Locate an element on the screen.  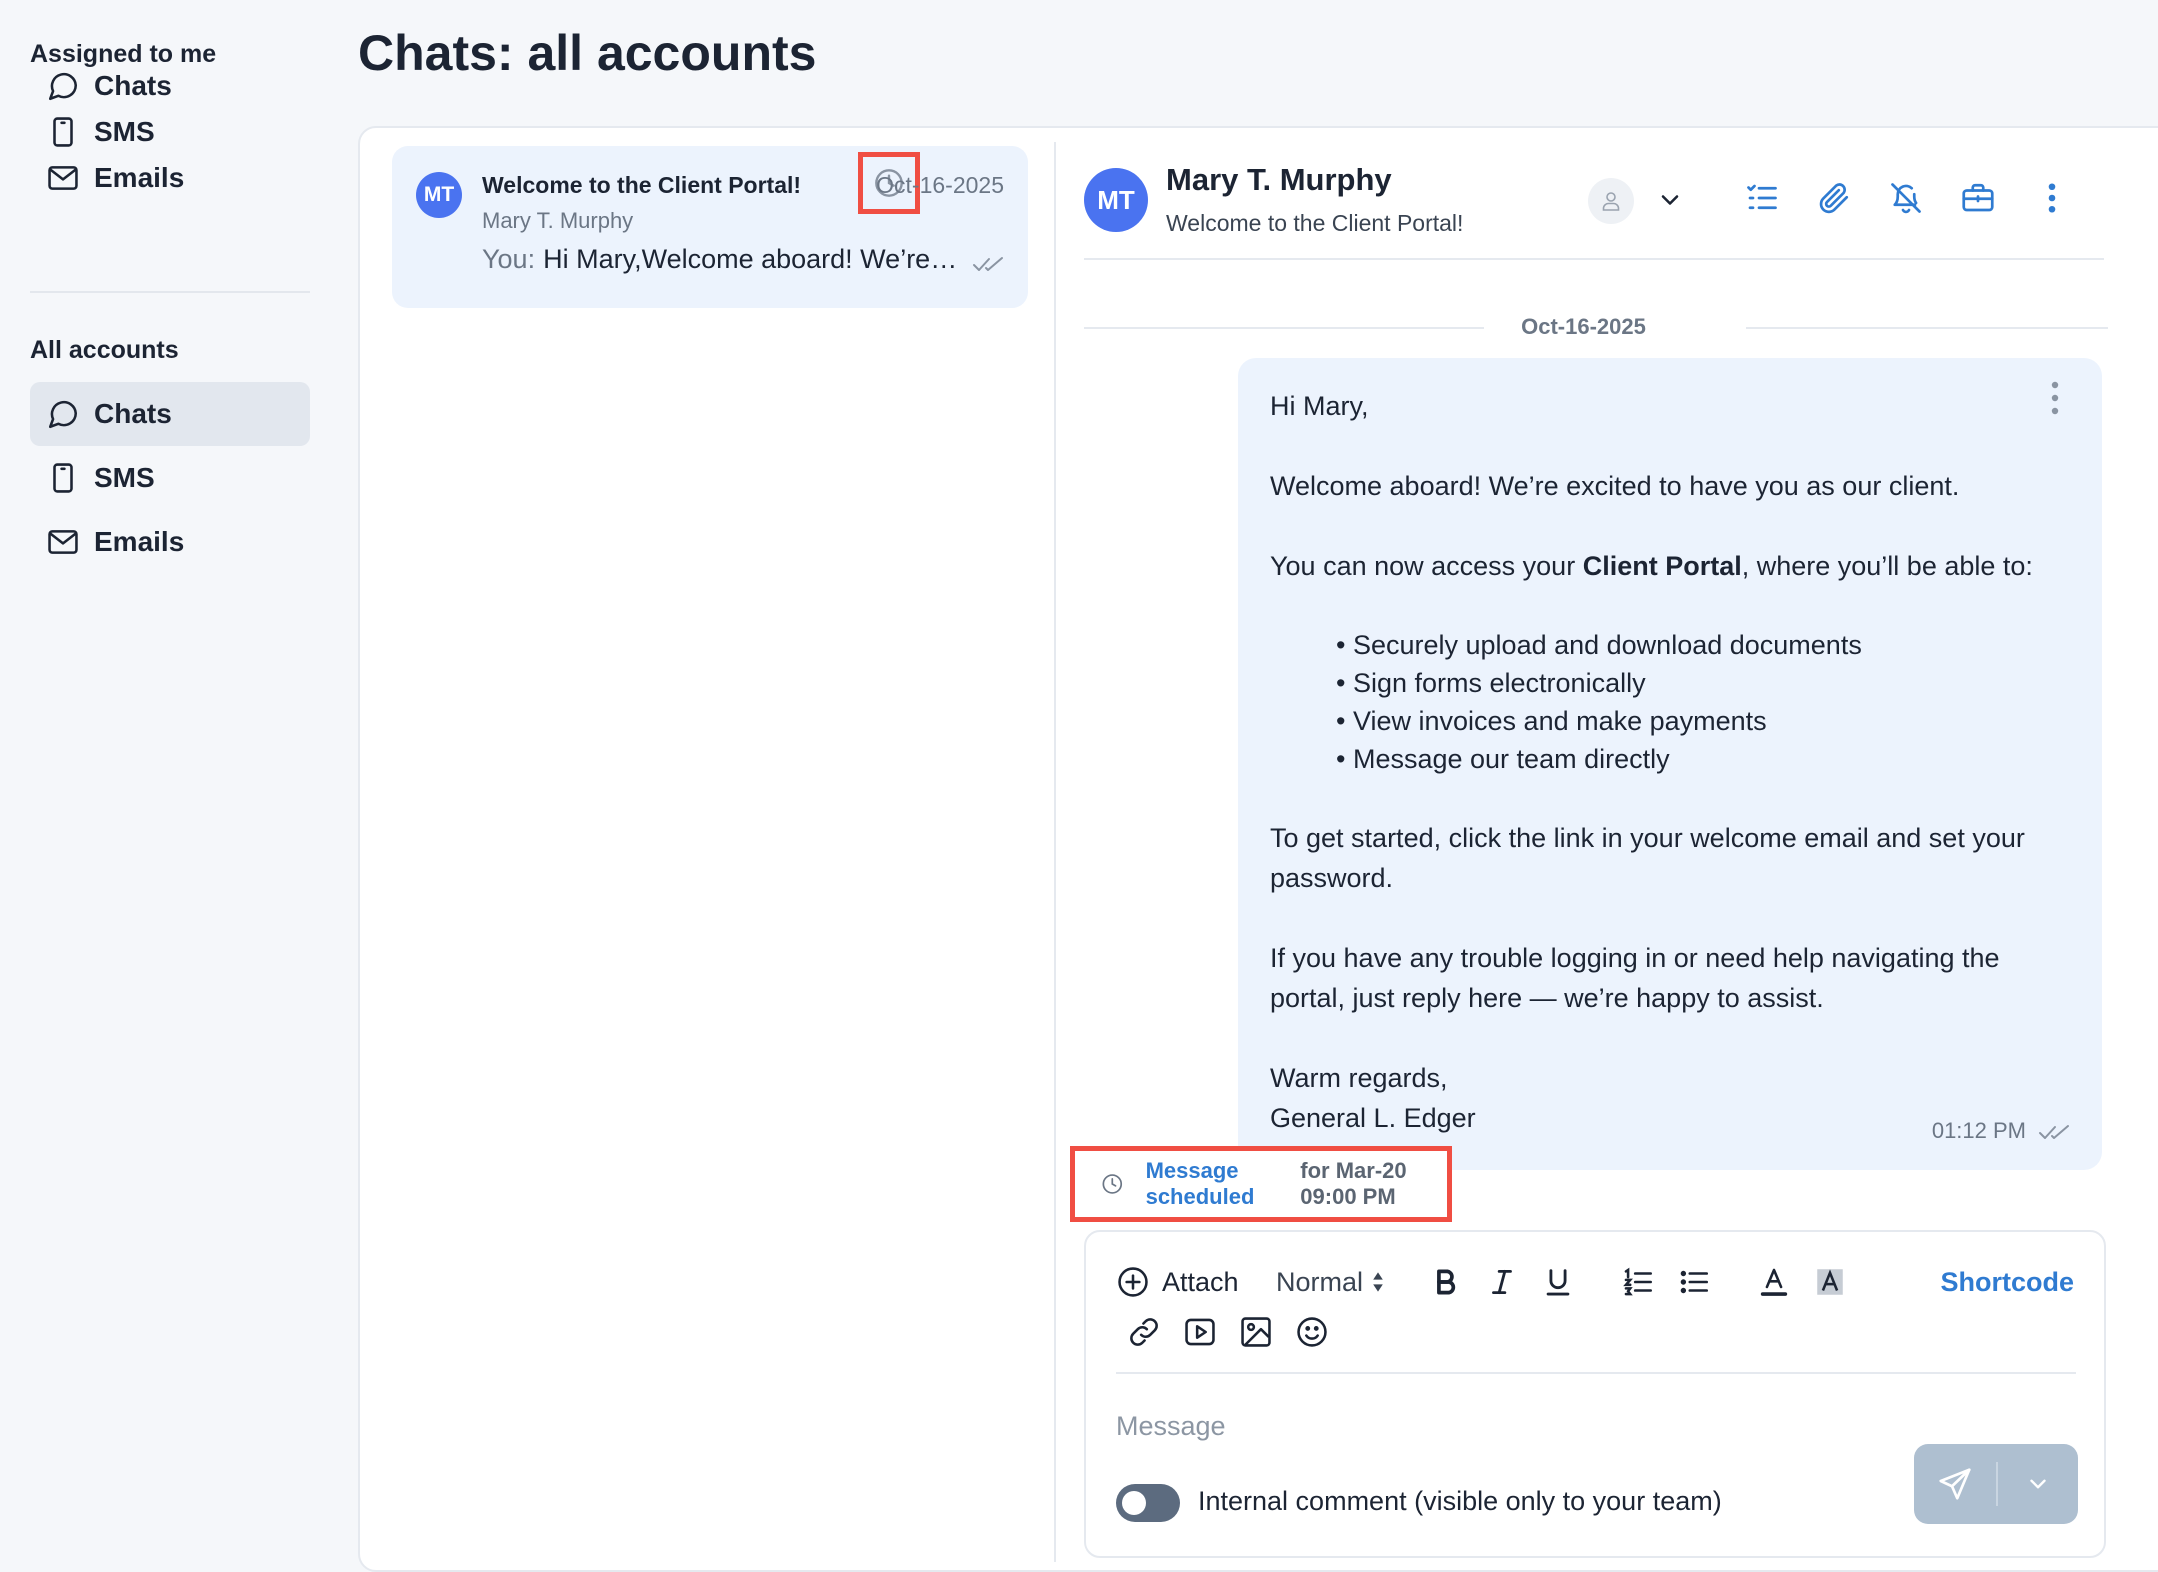
bullet-list-icon is located at coordinates (1694, 1282).